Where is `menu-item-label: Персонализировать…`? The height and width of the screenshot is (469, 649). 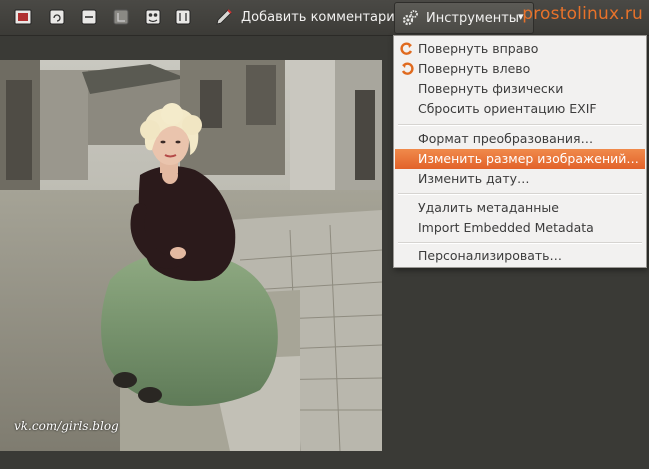
menu-item-label: Персонализировать… is located at coordinates (490, 255).